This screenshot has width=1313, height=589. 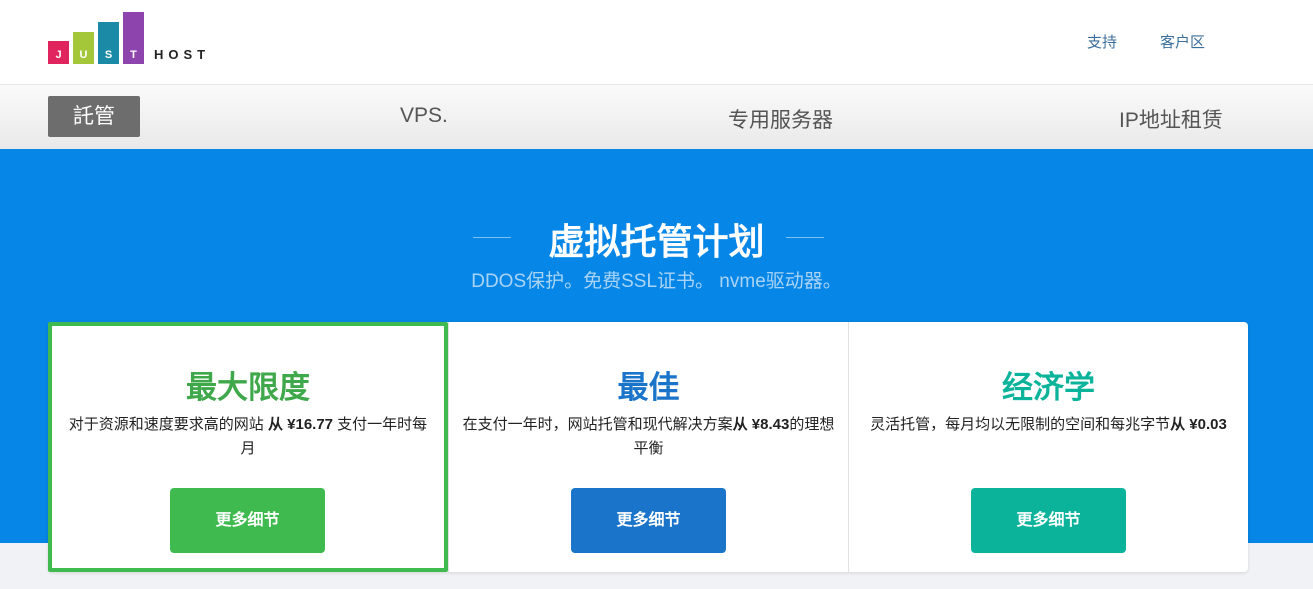 What do you see at coordinates (1048, 387) in the screenshot?
I see `plan-title: 经济学` at bounding box center [1048, 387].